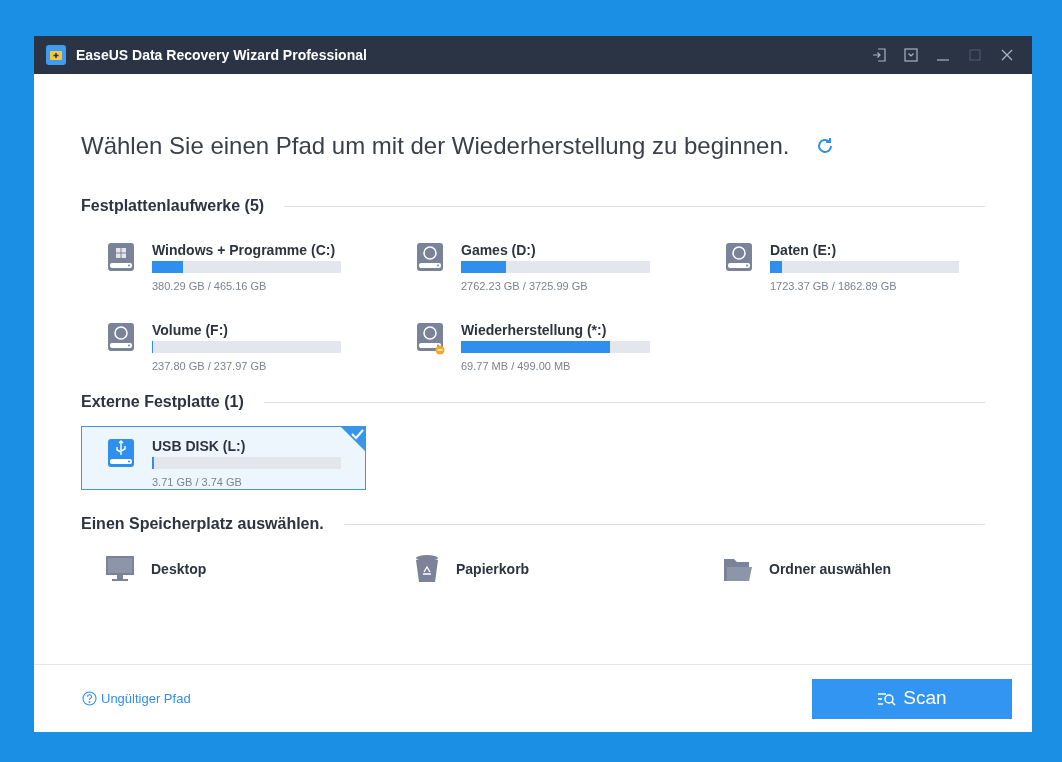  I want to click on scan-icon, so click(887, 698).